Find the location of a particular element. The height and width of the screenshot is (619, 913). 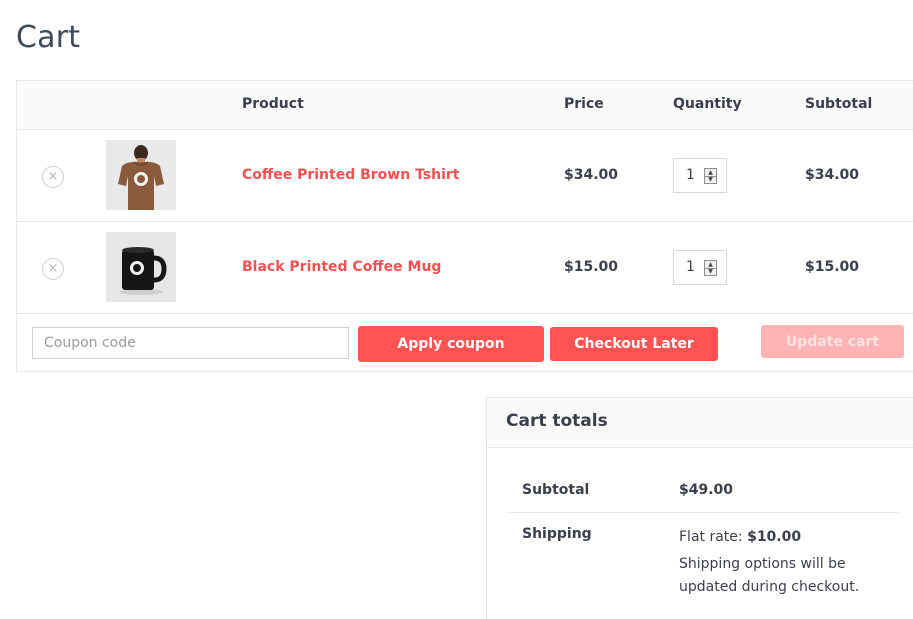

product-link: Black Printed Coffee Mug is located at coordinates (341, 267).